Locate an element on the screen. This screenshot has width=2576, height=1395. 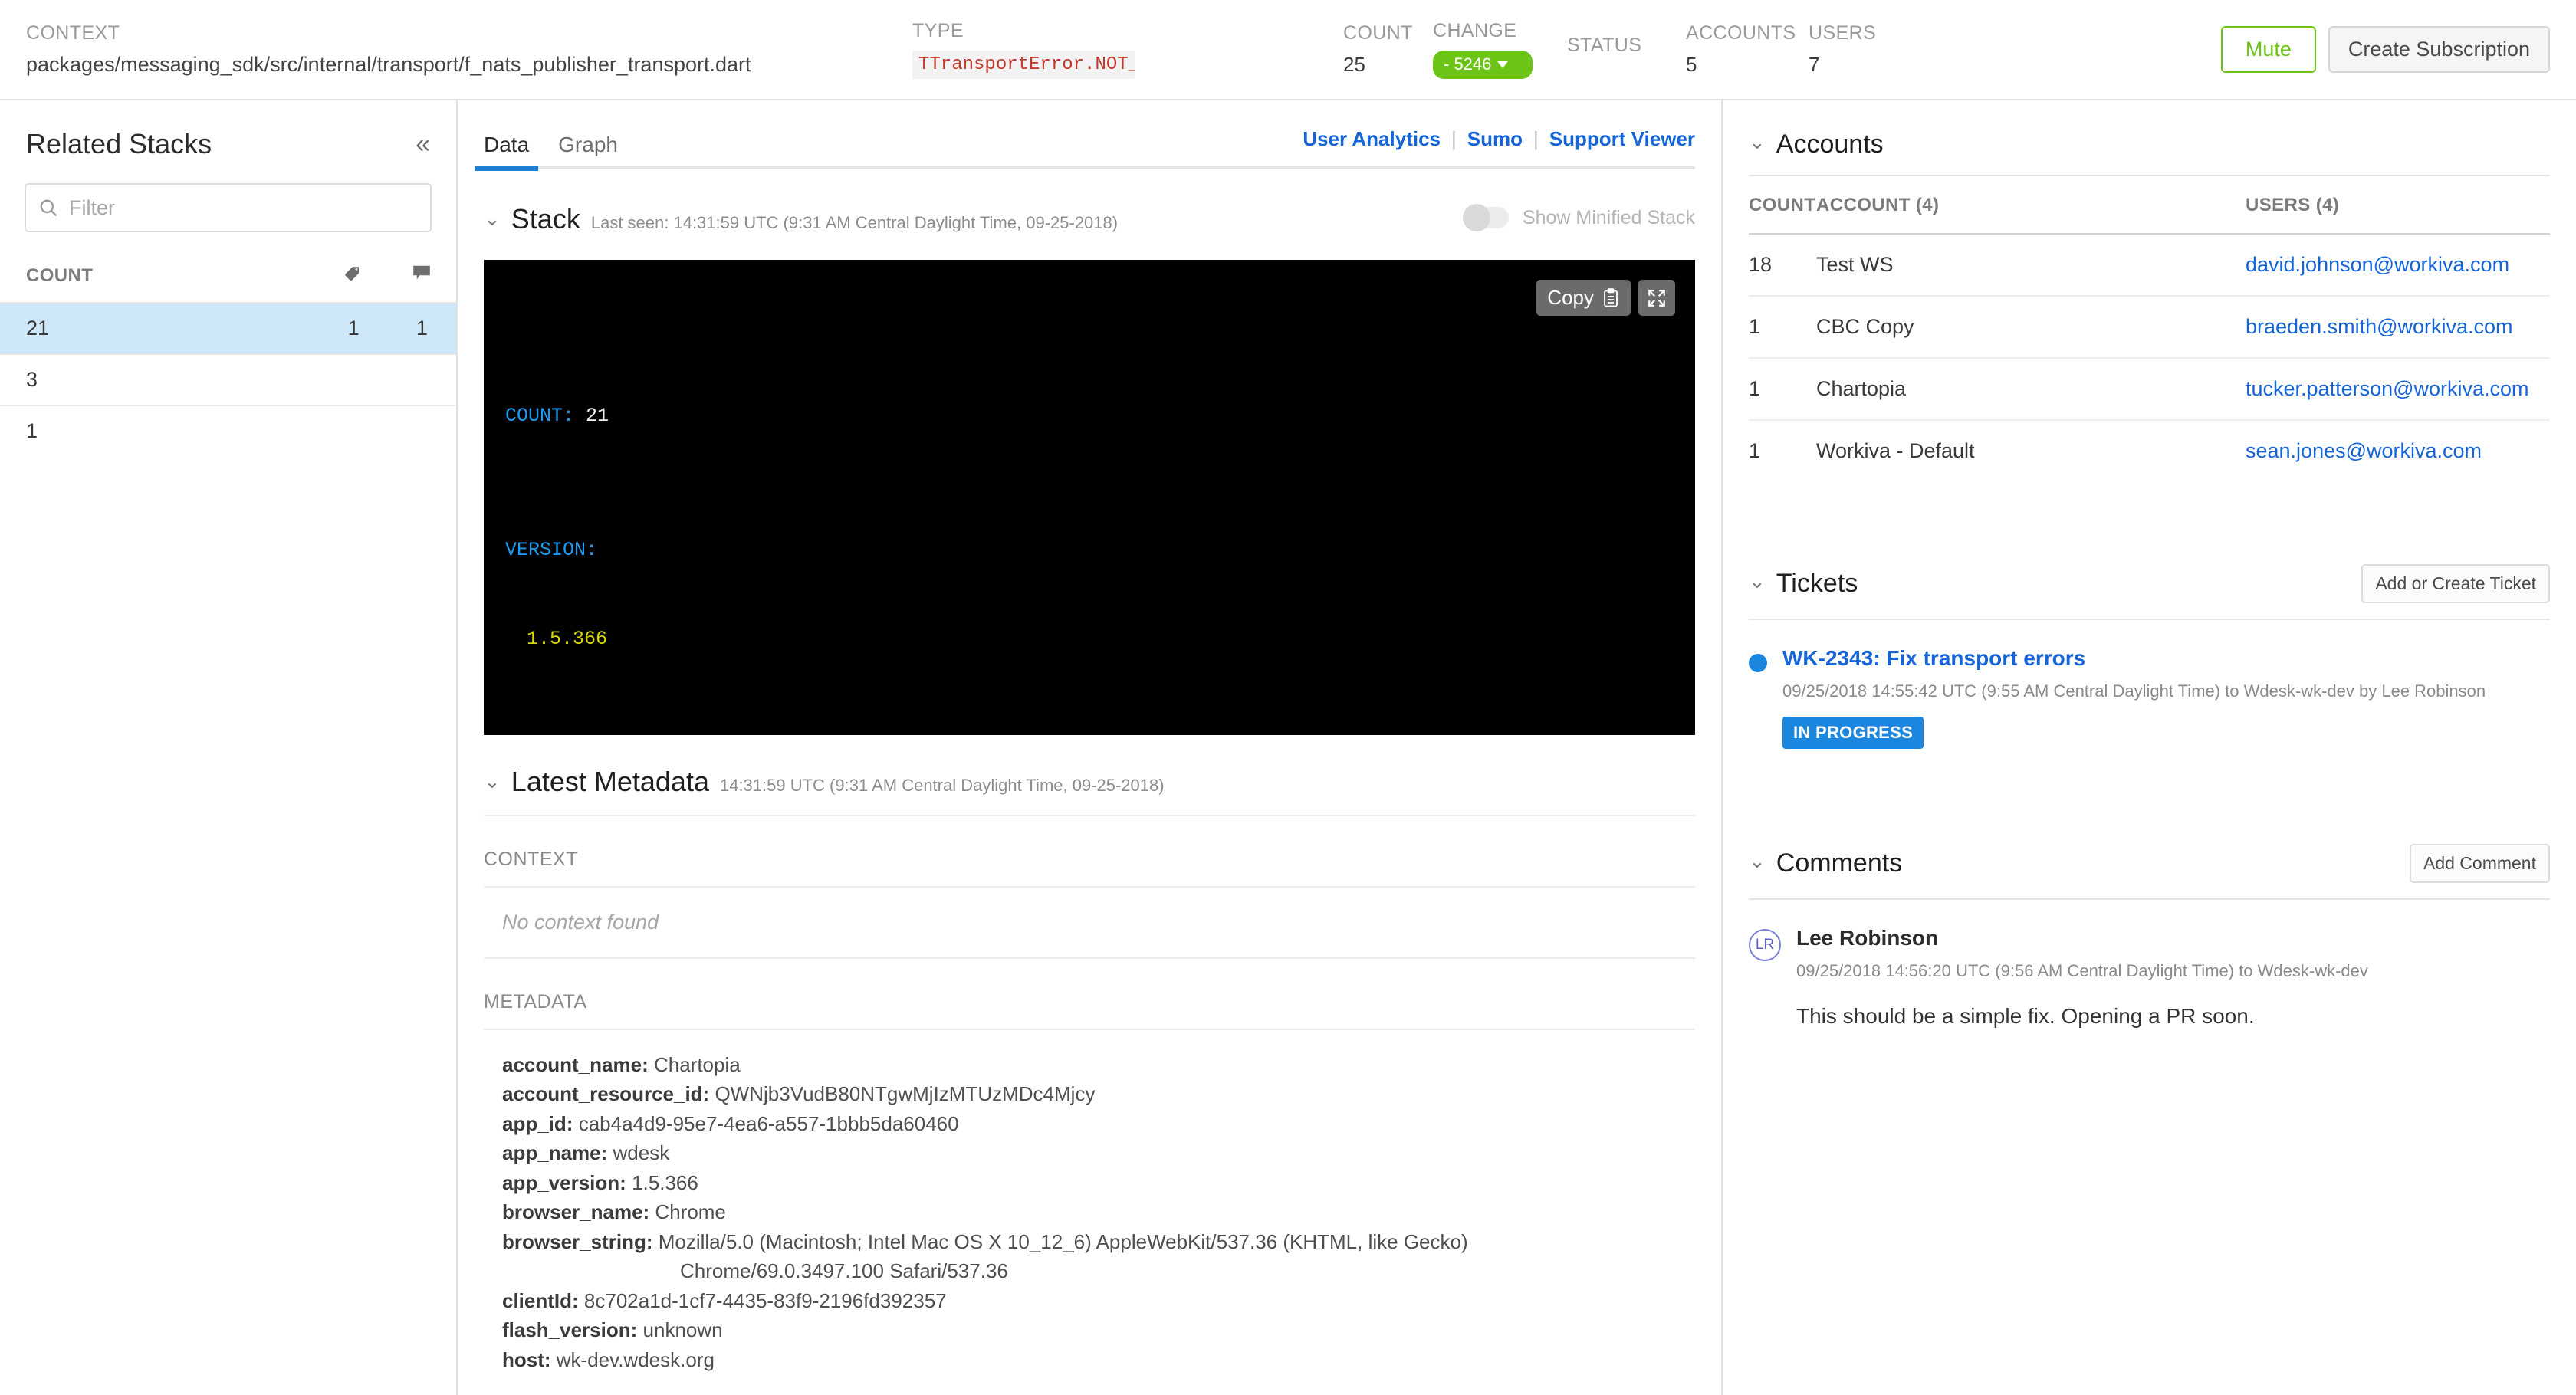
copy-button: Copy is located at coordinates (1583, 298).